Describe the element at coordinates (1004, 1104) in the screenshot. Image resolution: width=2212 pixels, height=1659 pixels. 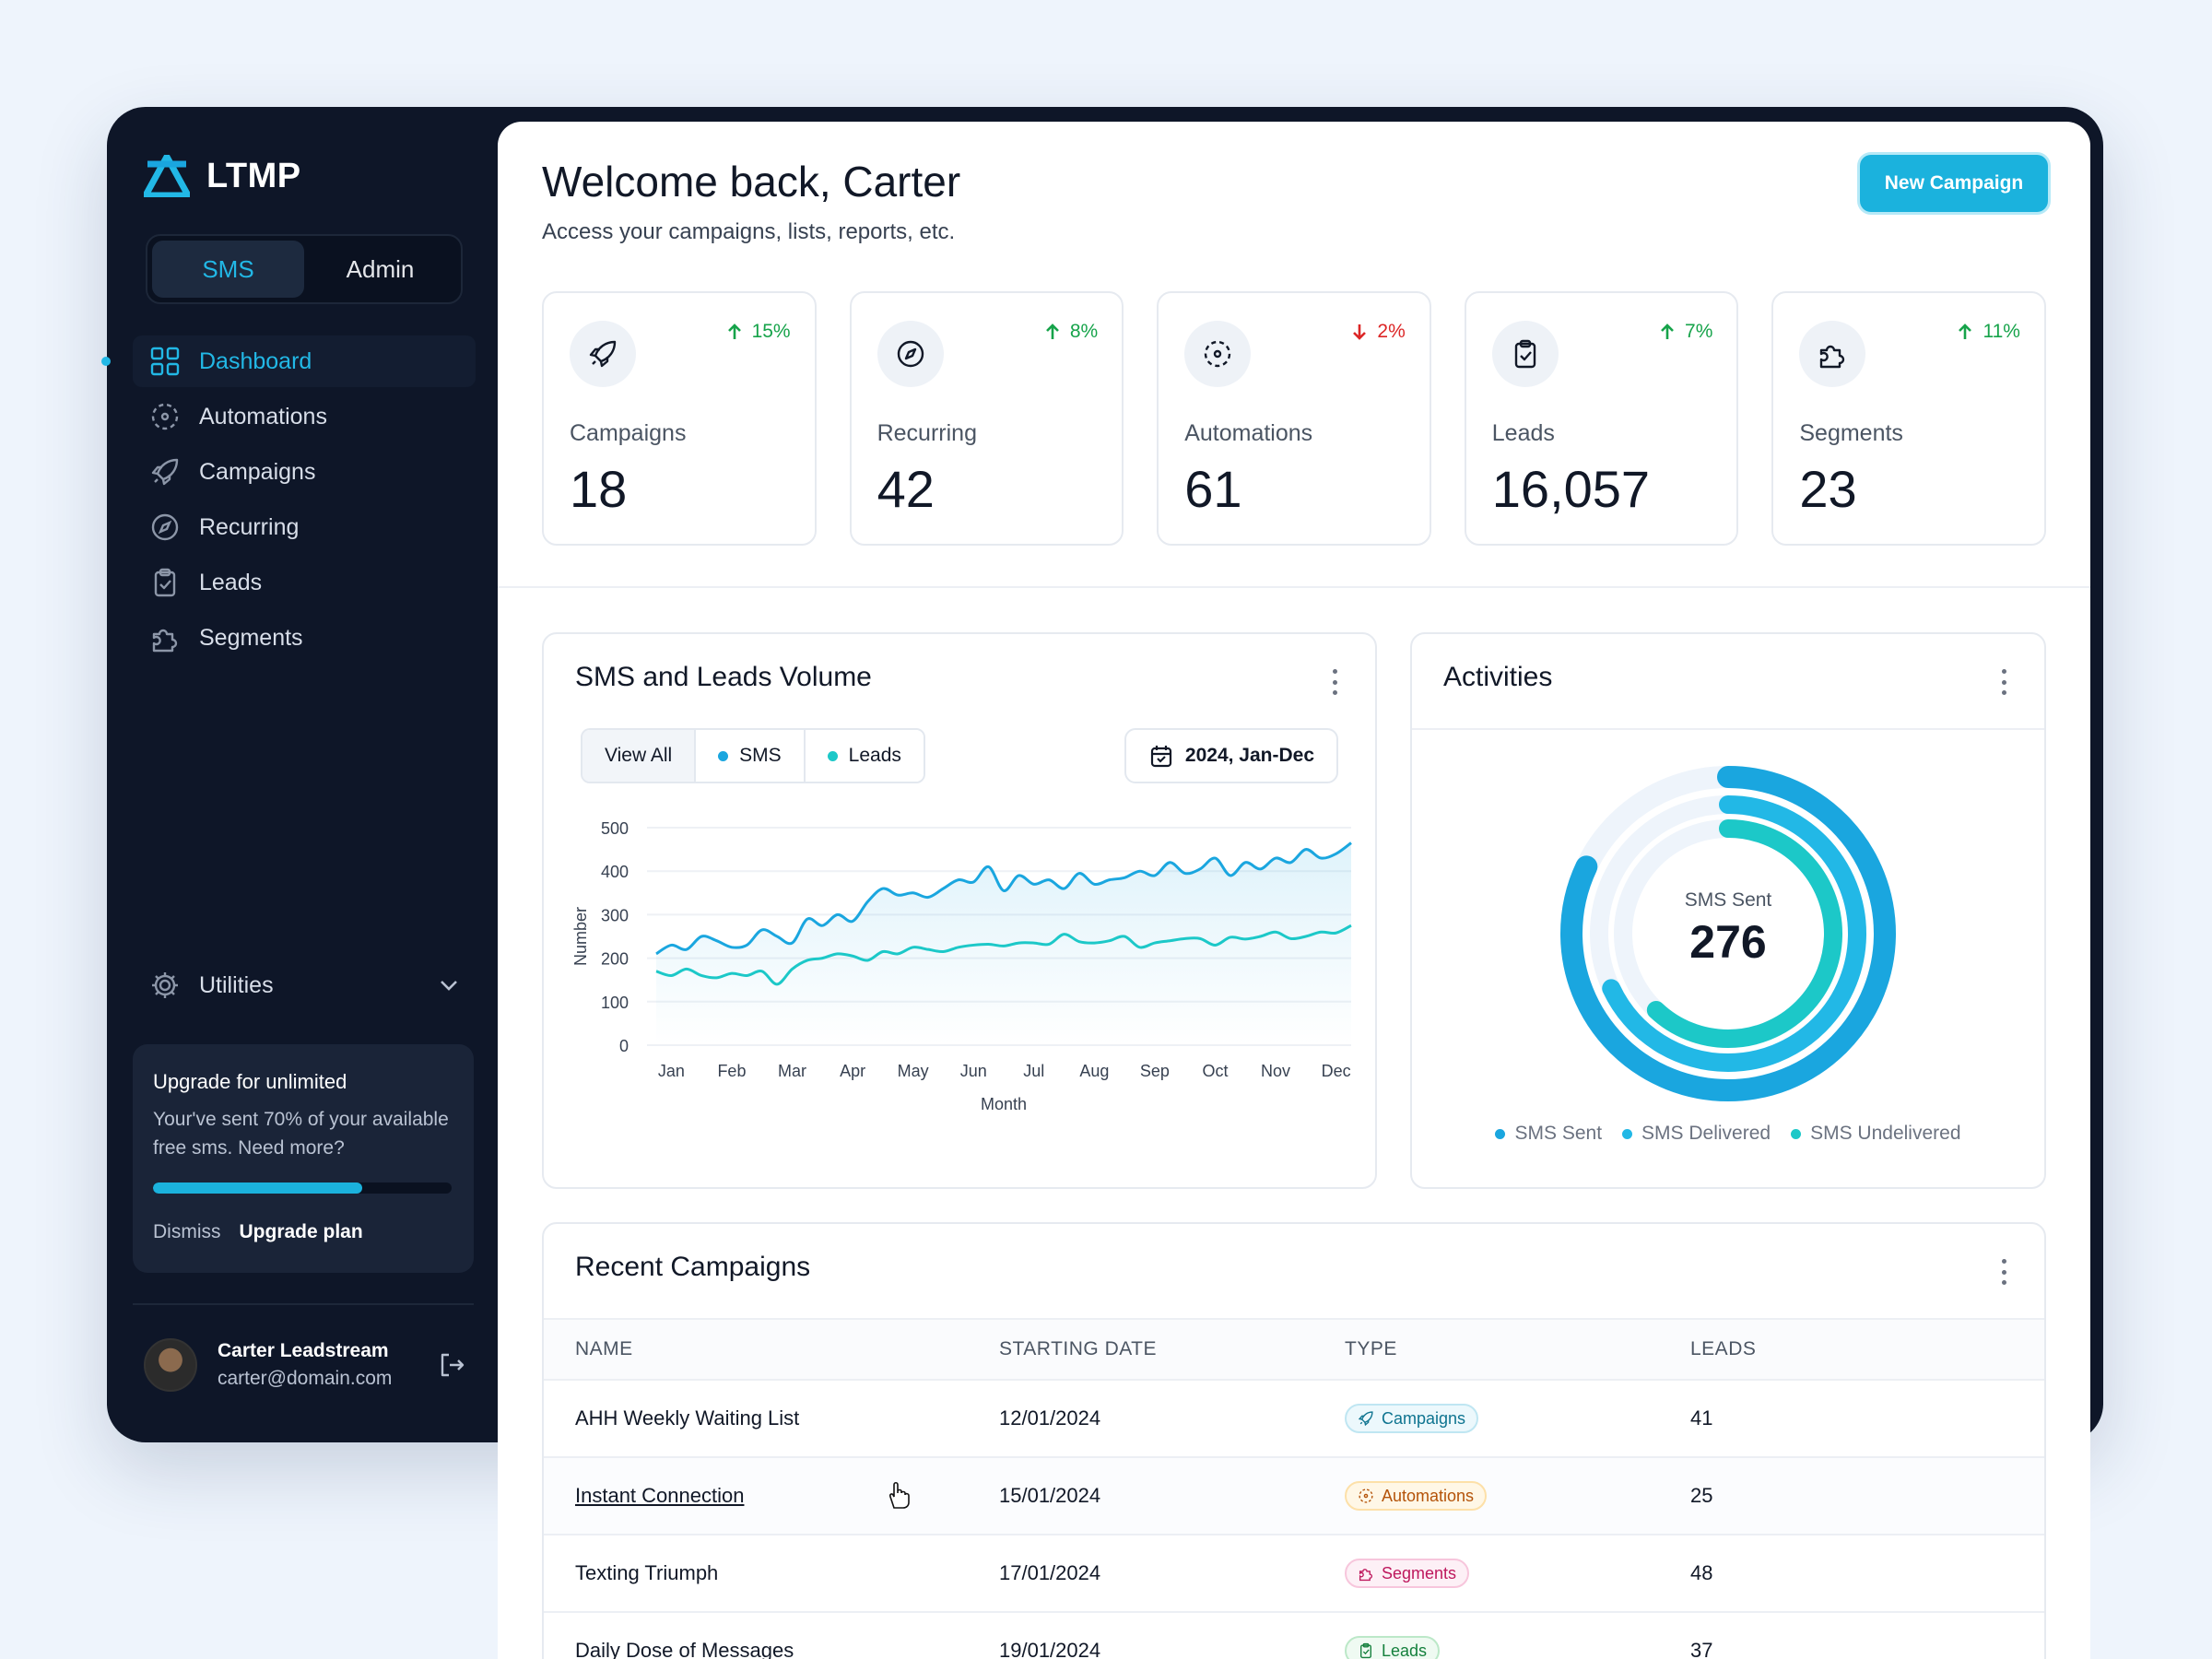
I see `x-axis-label: Month` at that location.